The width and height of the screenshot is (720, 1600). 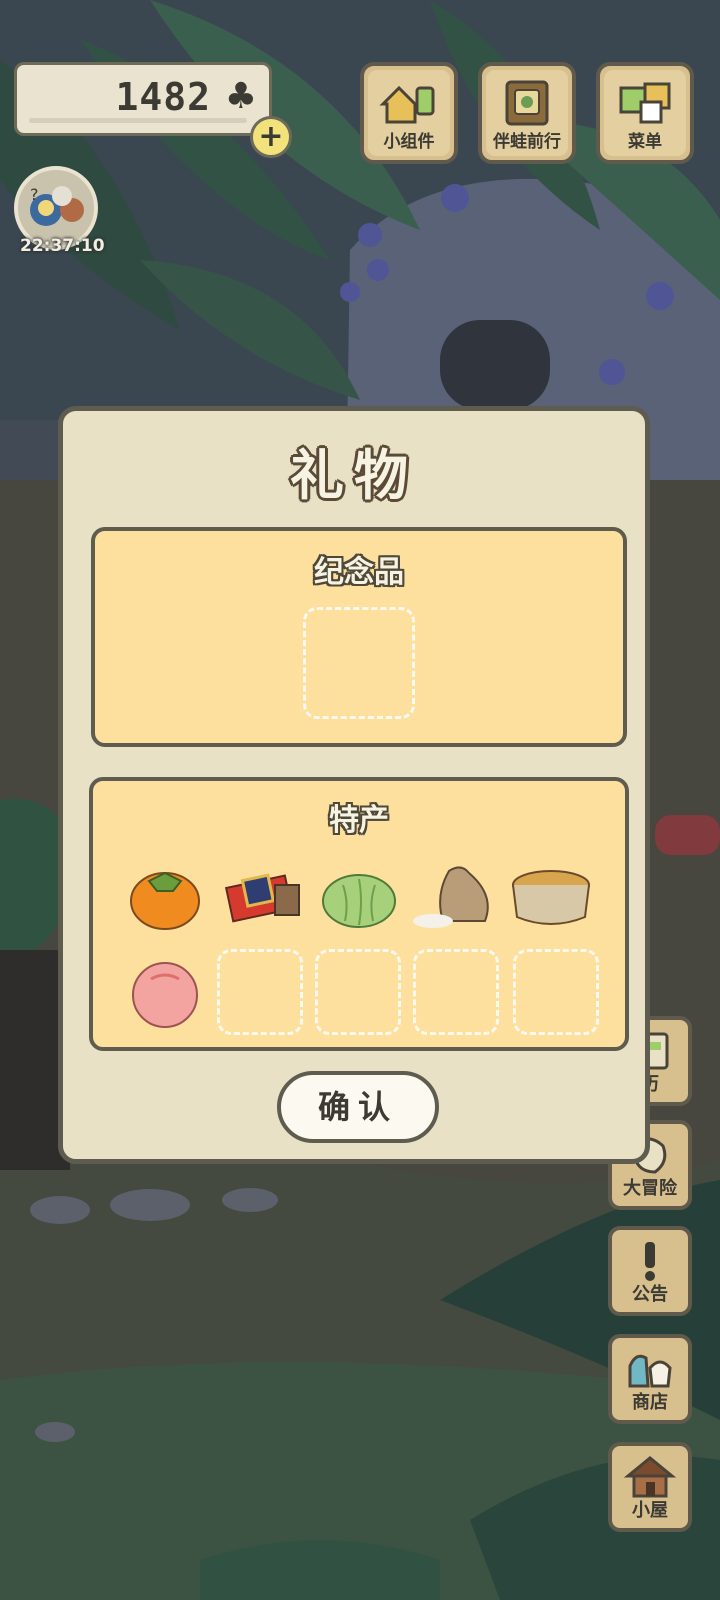 I want to click on peach-icon, so click(x=165, y=993).